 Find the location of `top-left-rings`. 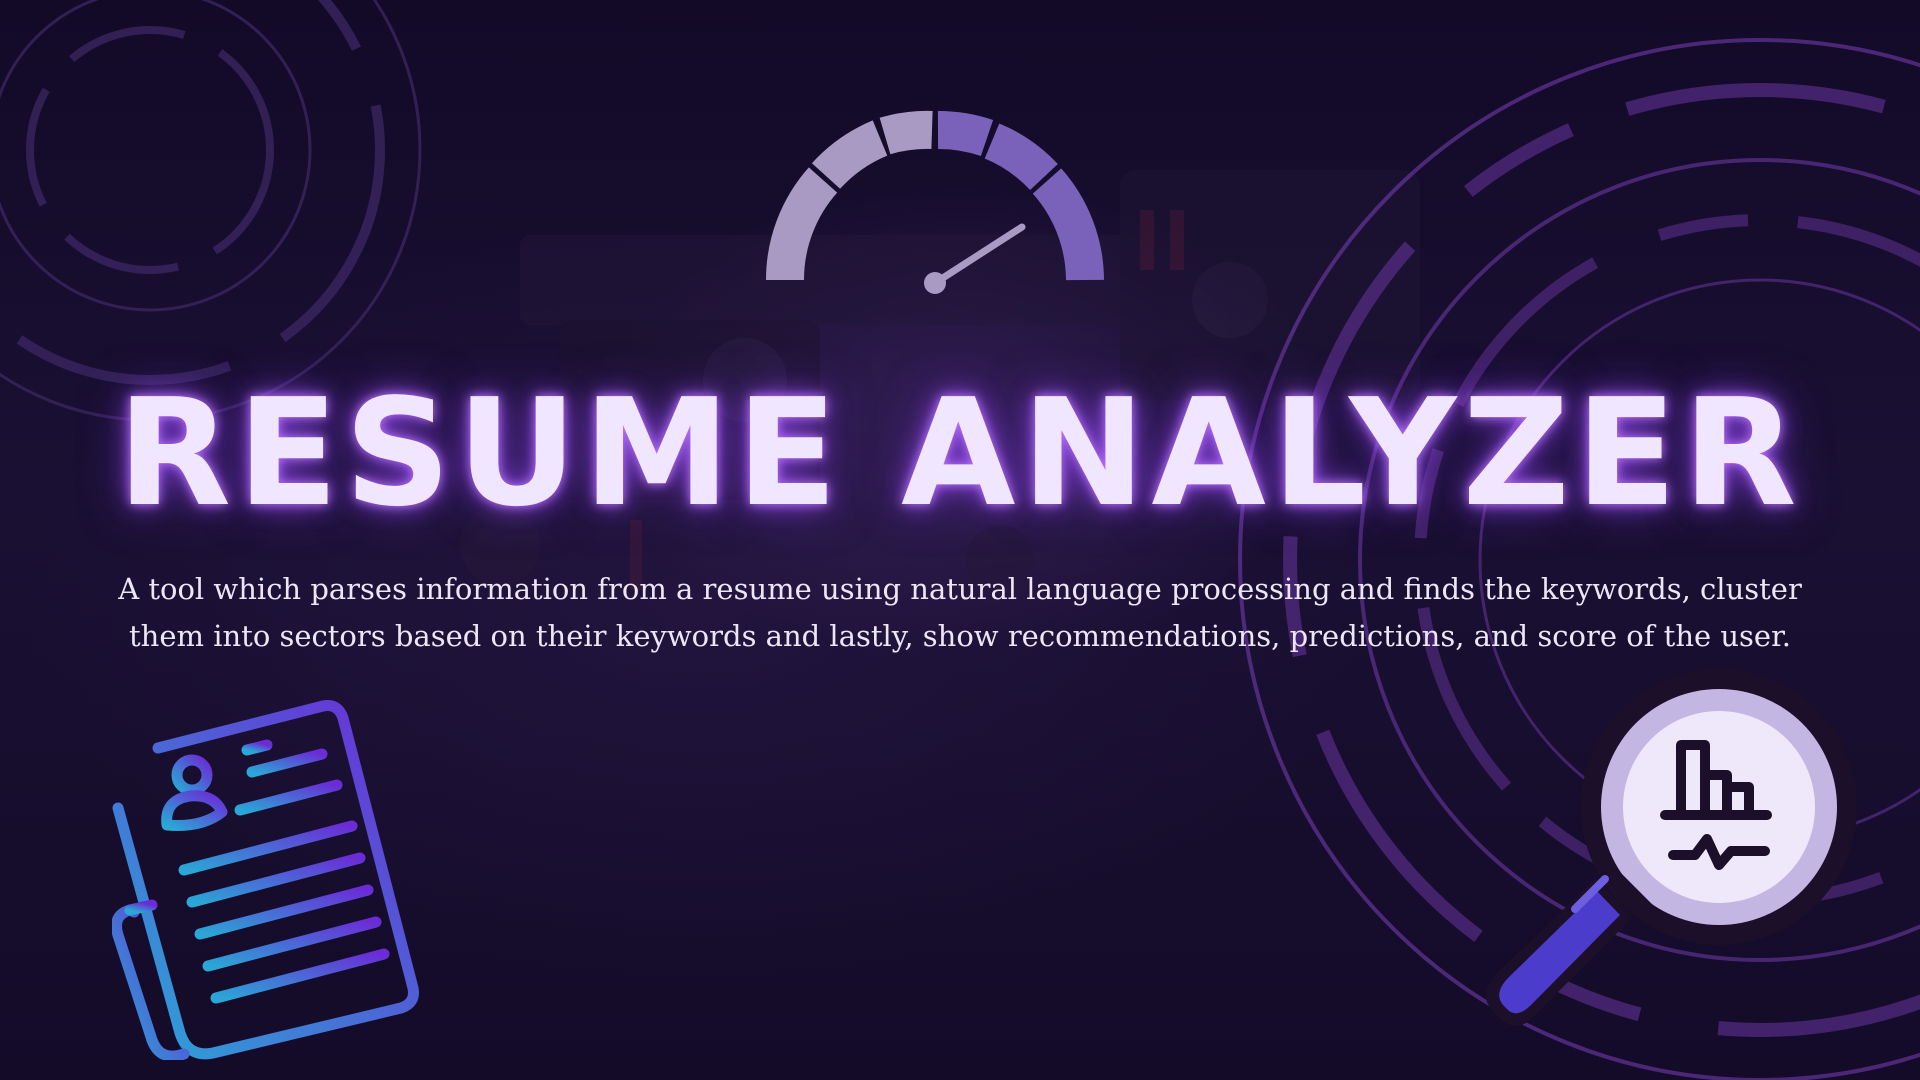

top-left-rings is located at coordinates (211, 211).